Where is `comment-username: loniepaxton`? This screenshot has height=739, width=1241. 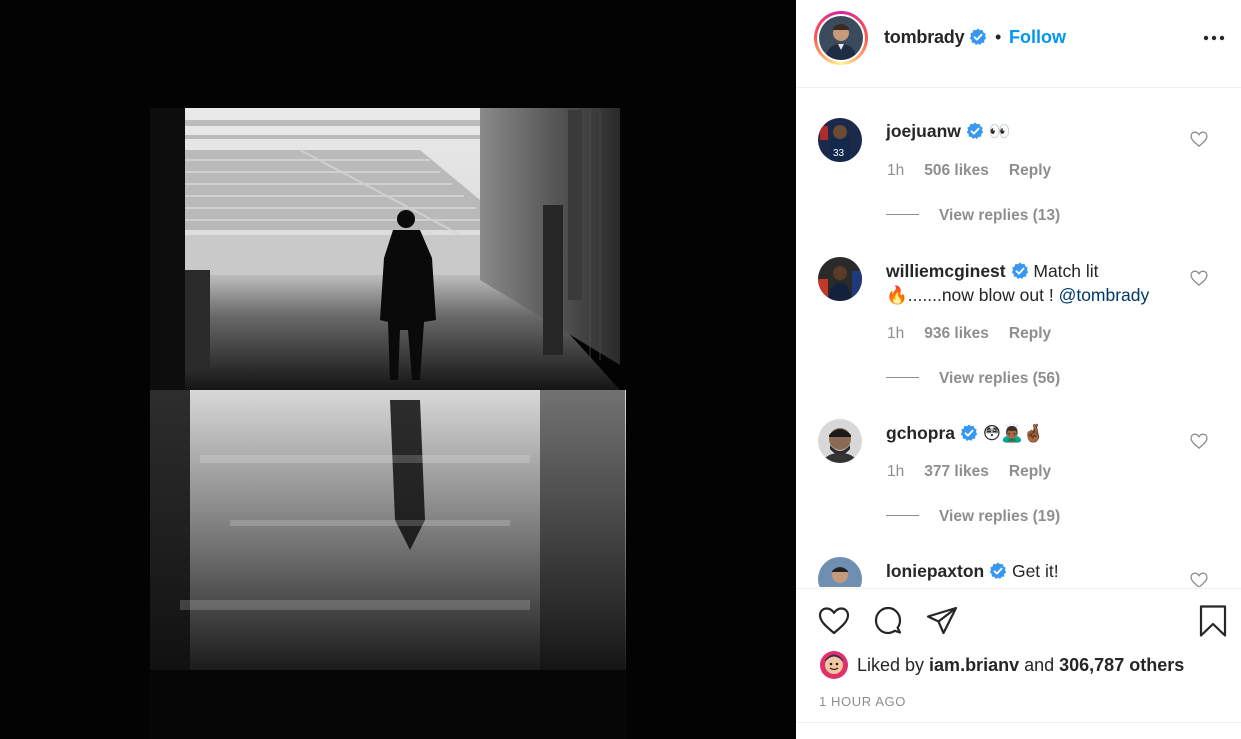 comment-username: loniepaxton is located at coordinates (935, 571).